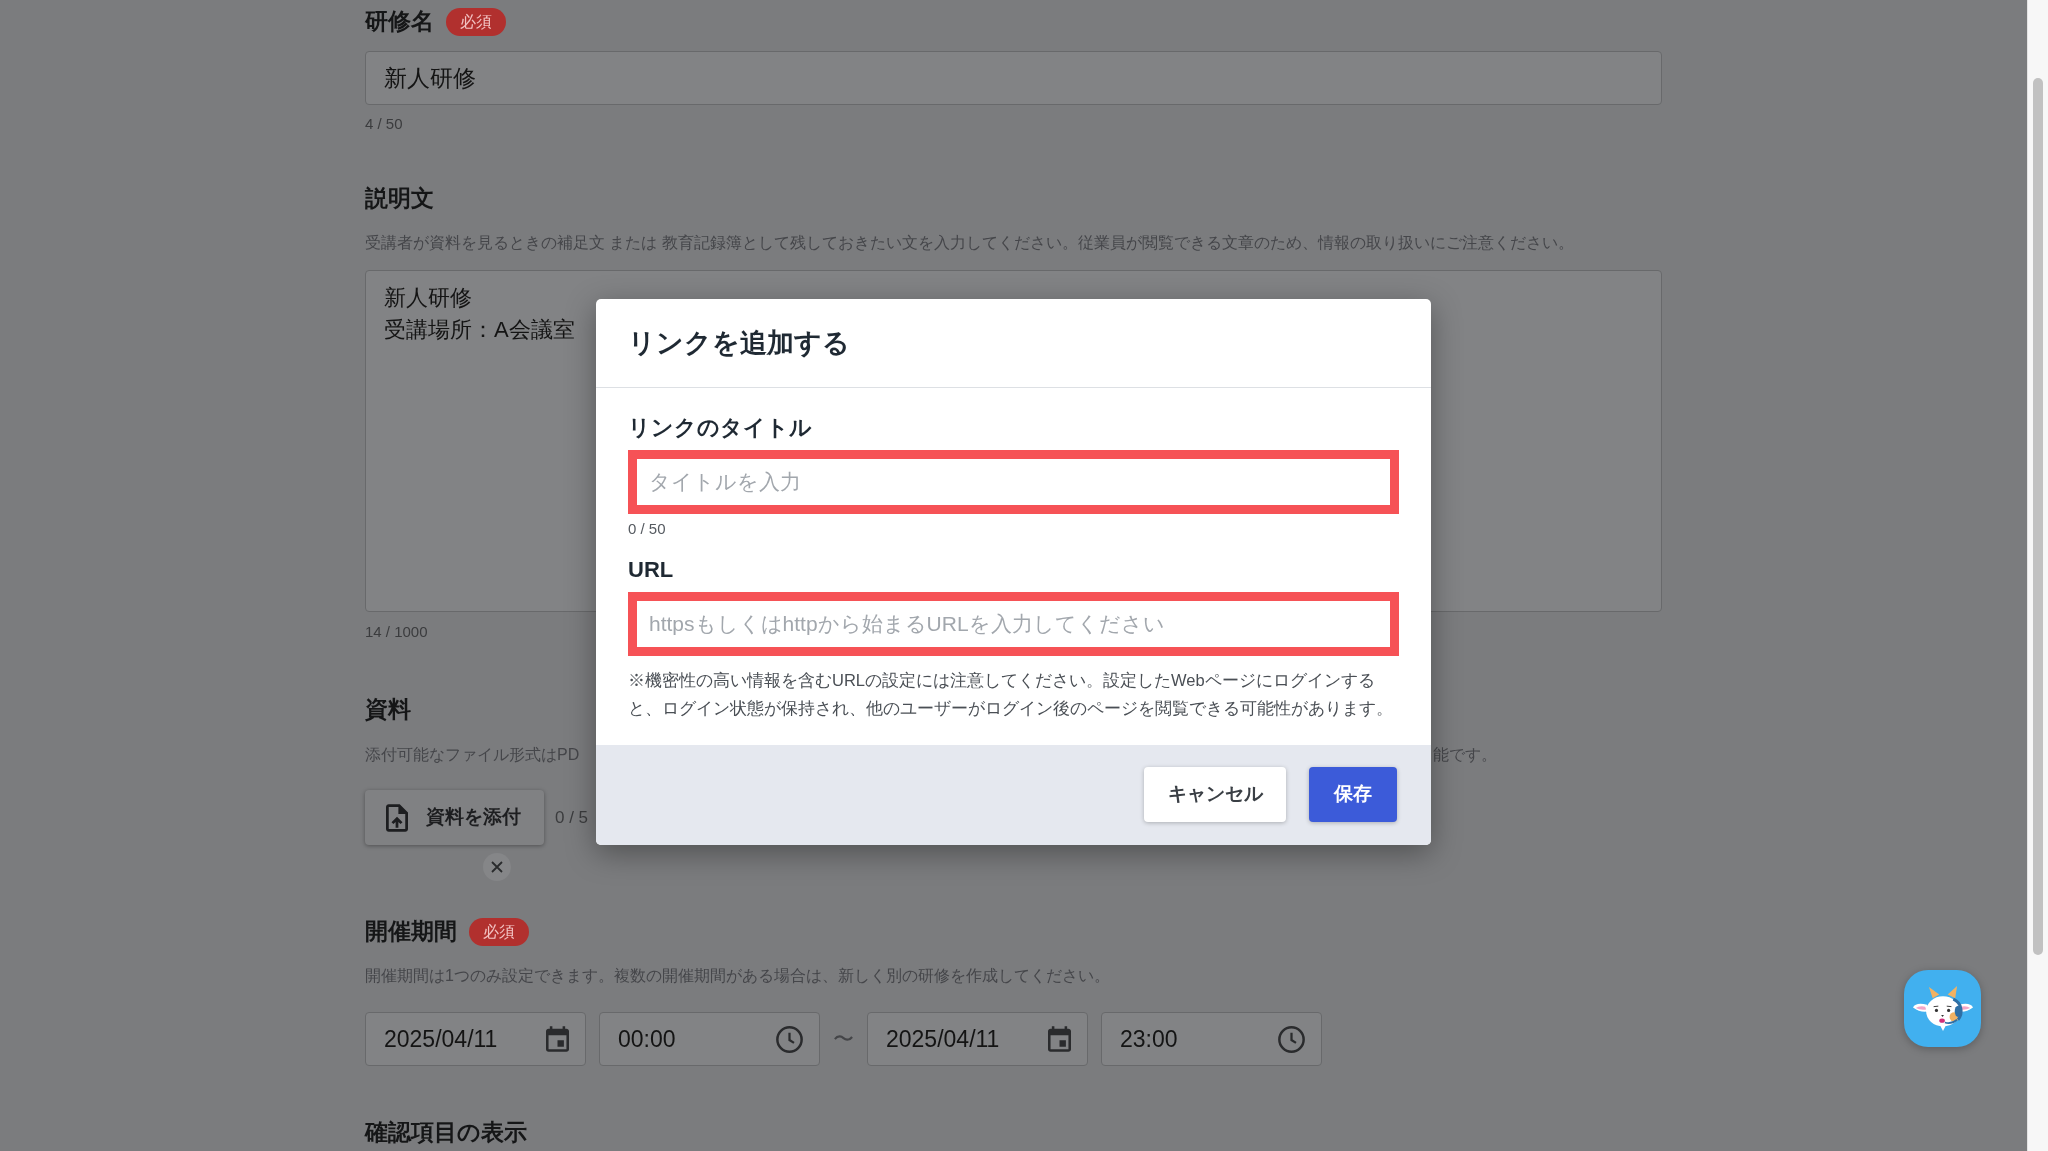 The height and width of the screenshot is (1151, 2048). I want to click on text-line: 受講場所：A会議室, so click(479, 330).